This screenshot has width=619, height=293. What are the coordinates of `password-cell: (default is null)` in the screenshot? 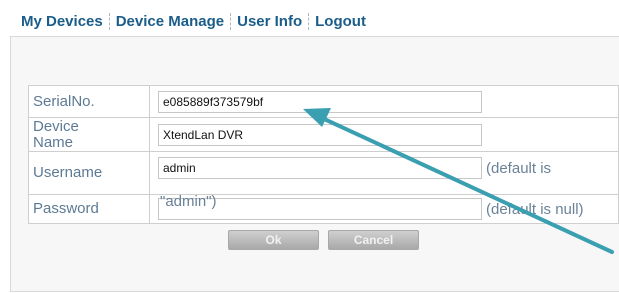 It's located at (384, 209).